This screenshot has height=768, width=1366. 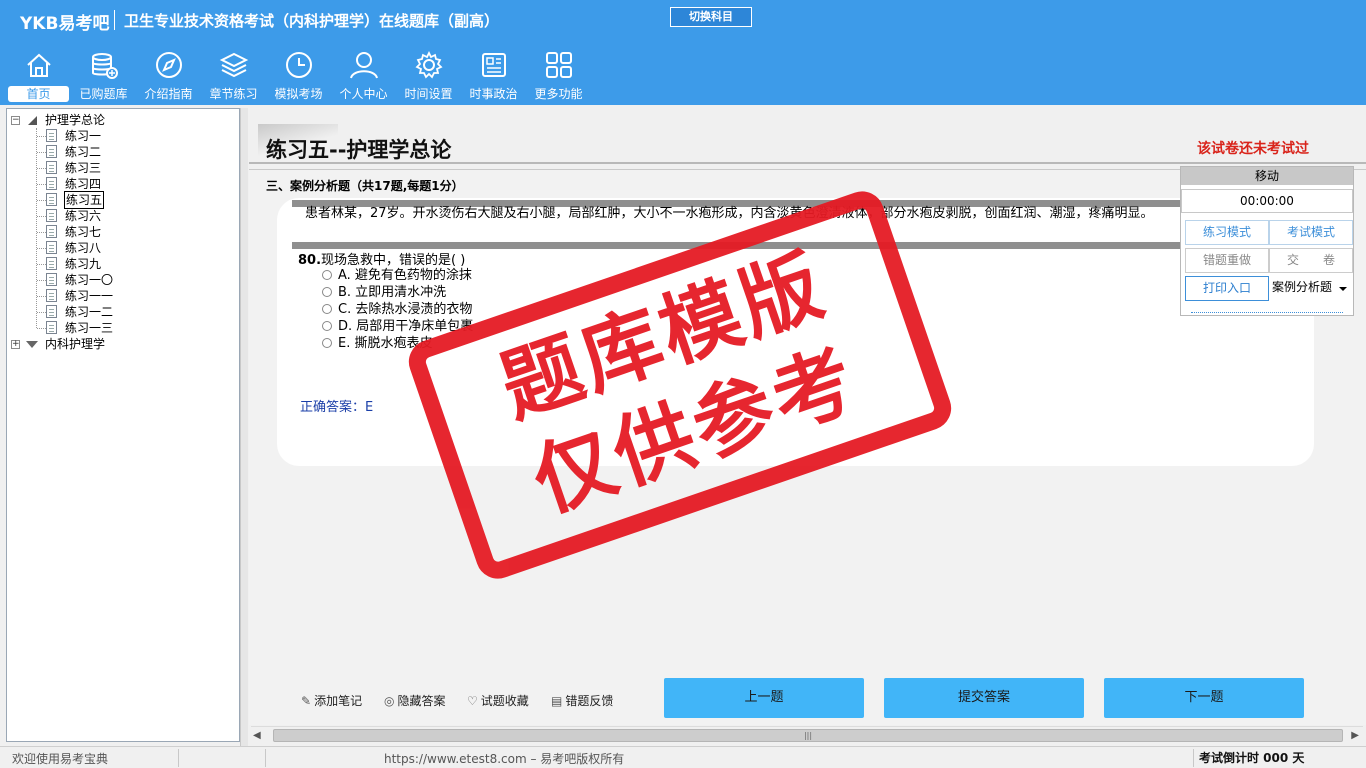 I want to click on nav-more: 更多功能, so click(x=558, y=75).